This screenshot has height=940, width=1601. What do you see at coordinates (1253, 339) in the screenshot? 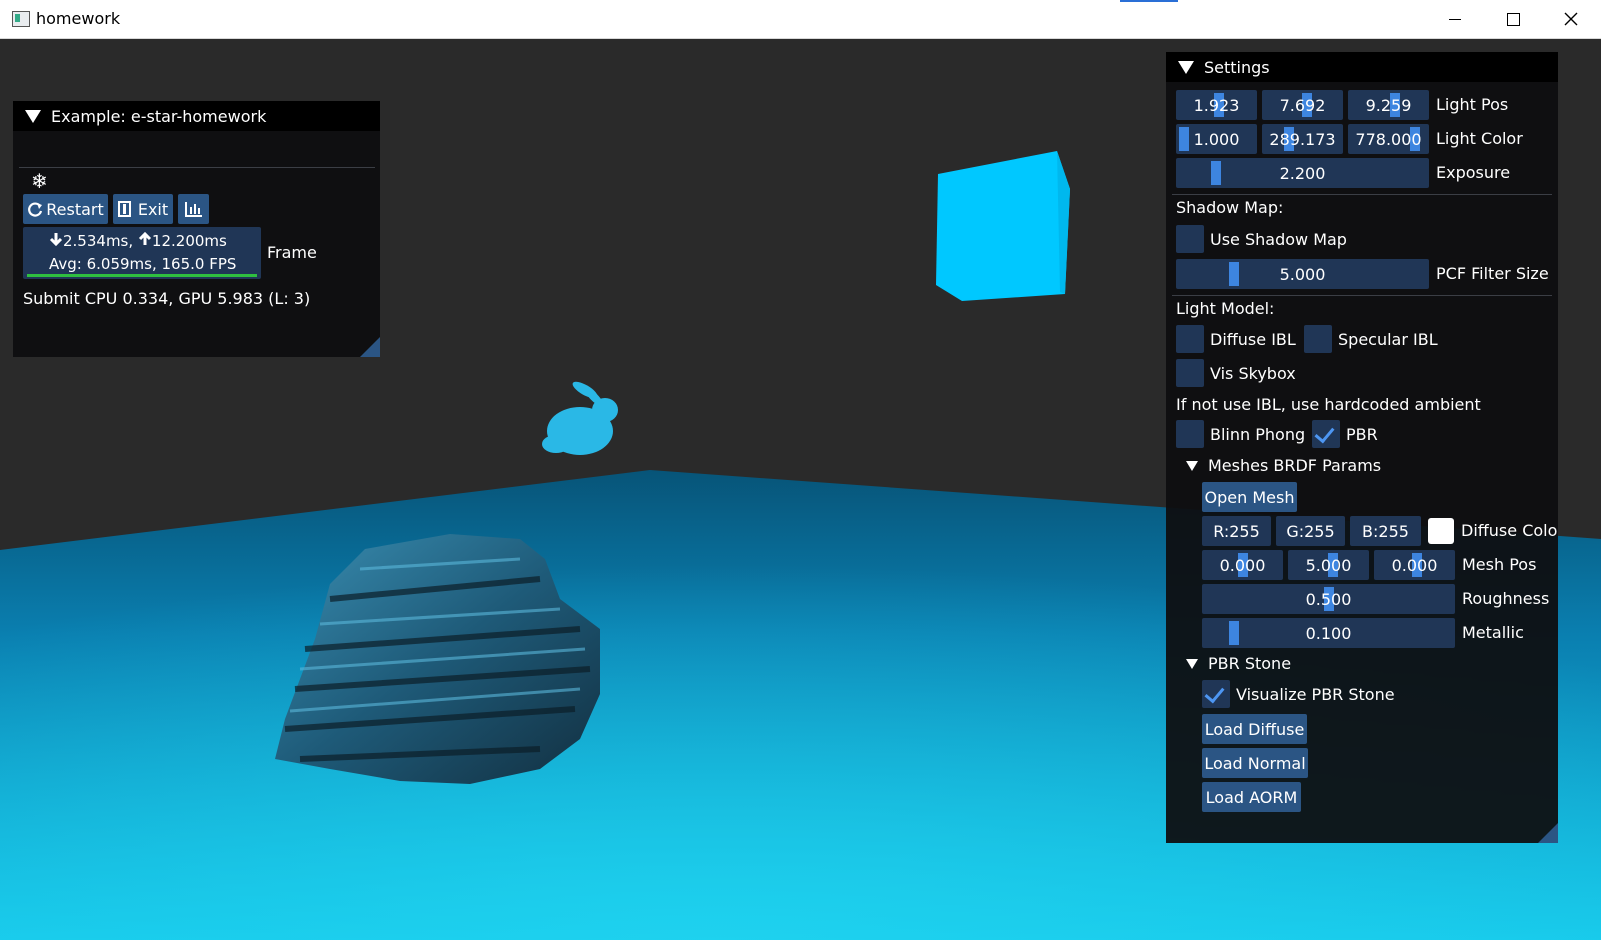
I see `diffuse-ibl-label: Diffuse IBL` at bounding box center [1253, 339].